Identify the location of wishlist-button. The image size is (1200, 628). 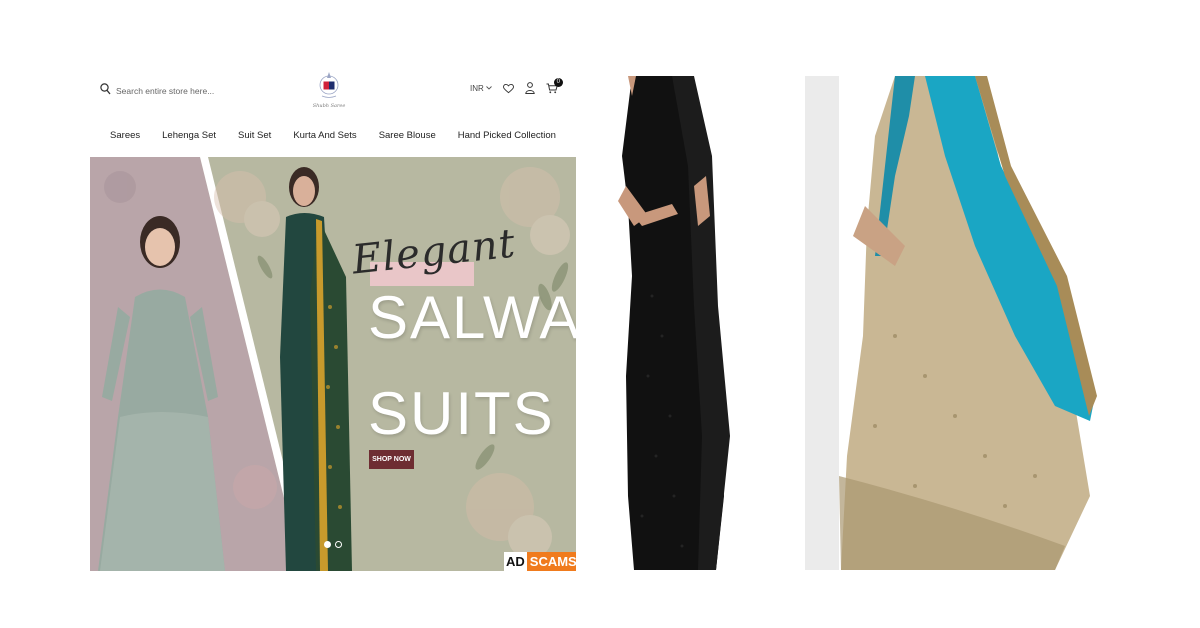
(508, 88).